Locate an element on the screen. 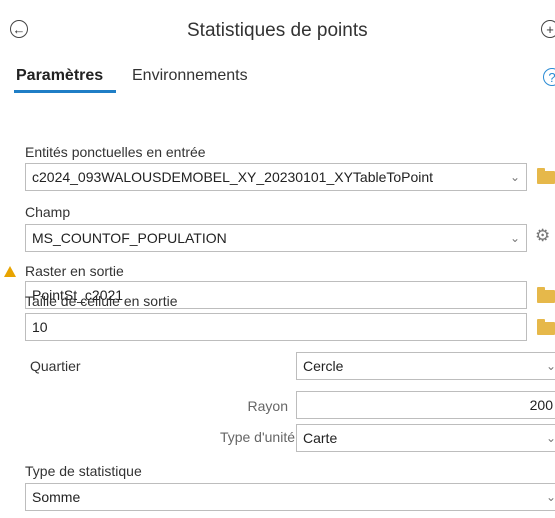  radius-input: 200 is located at coordinates (425, 405).